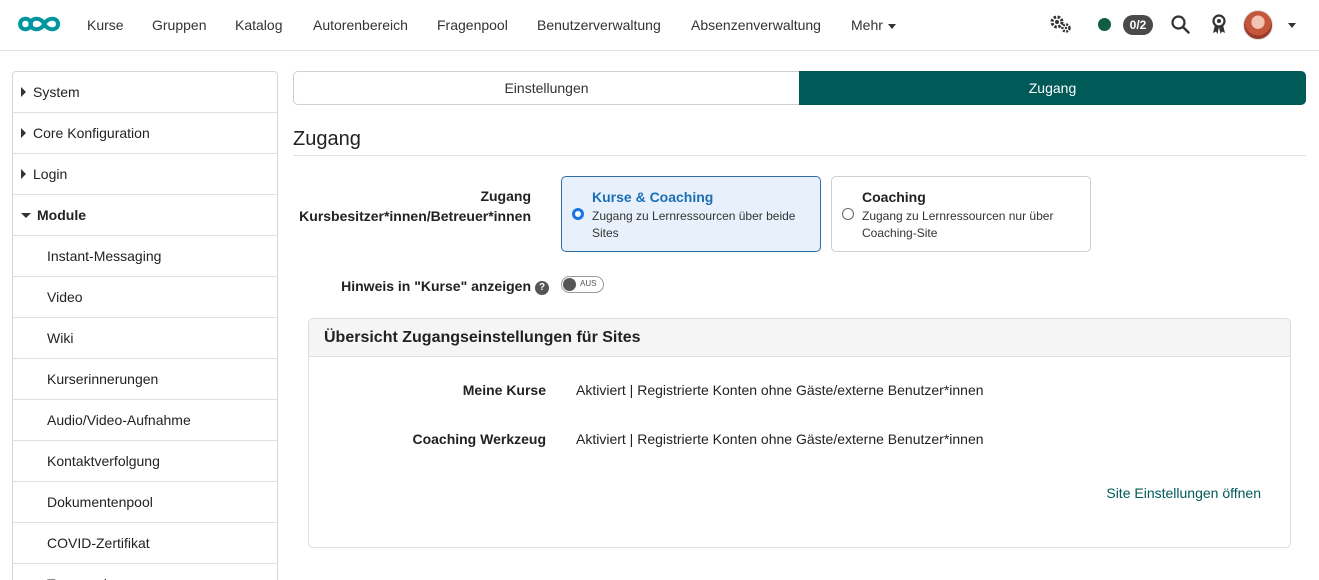 The height and width of the screenshot is (580, 1319). Describe the element at coordinates (40, 24) in the screenshot. I see `openolat-logo-icon` at that location.